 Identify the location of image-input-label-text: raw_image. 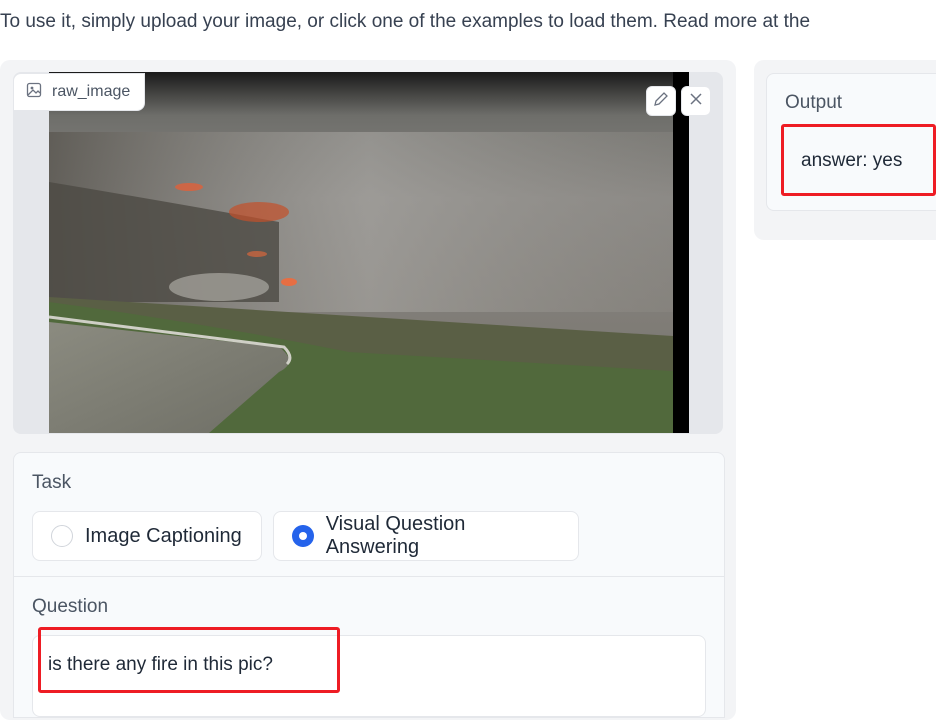
(91, 91).